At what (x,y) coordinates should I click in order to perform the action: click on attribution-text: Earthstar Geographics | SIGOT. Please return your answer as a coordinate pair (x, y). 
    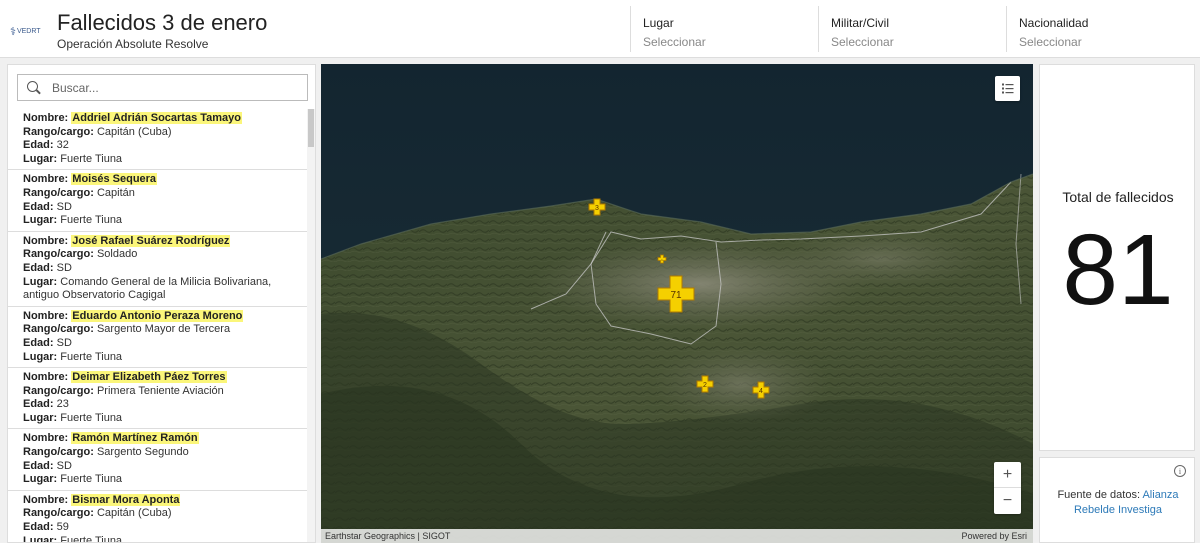
    Looking at the image, I should click on (388, 536).